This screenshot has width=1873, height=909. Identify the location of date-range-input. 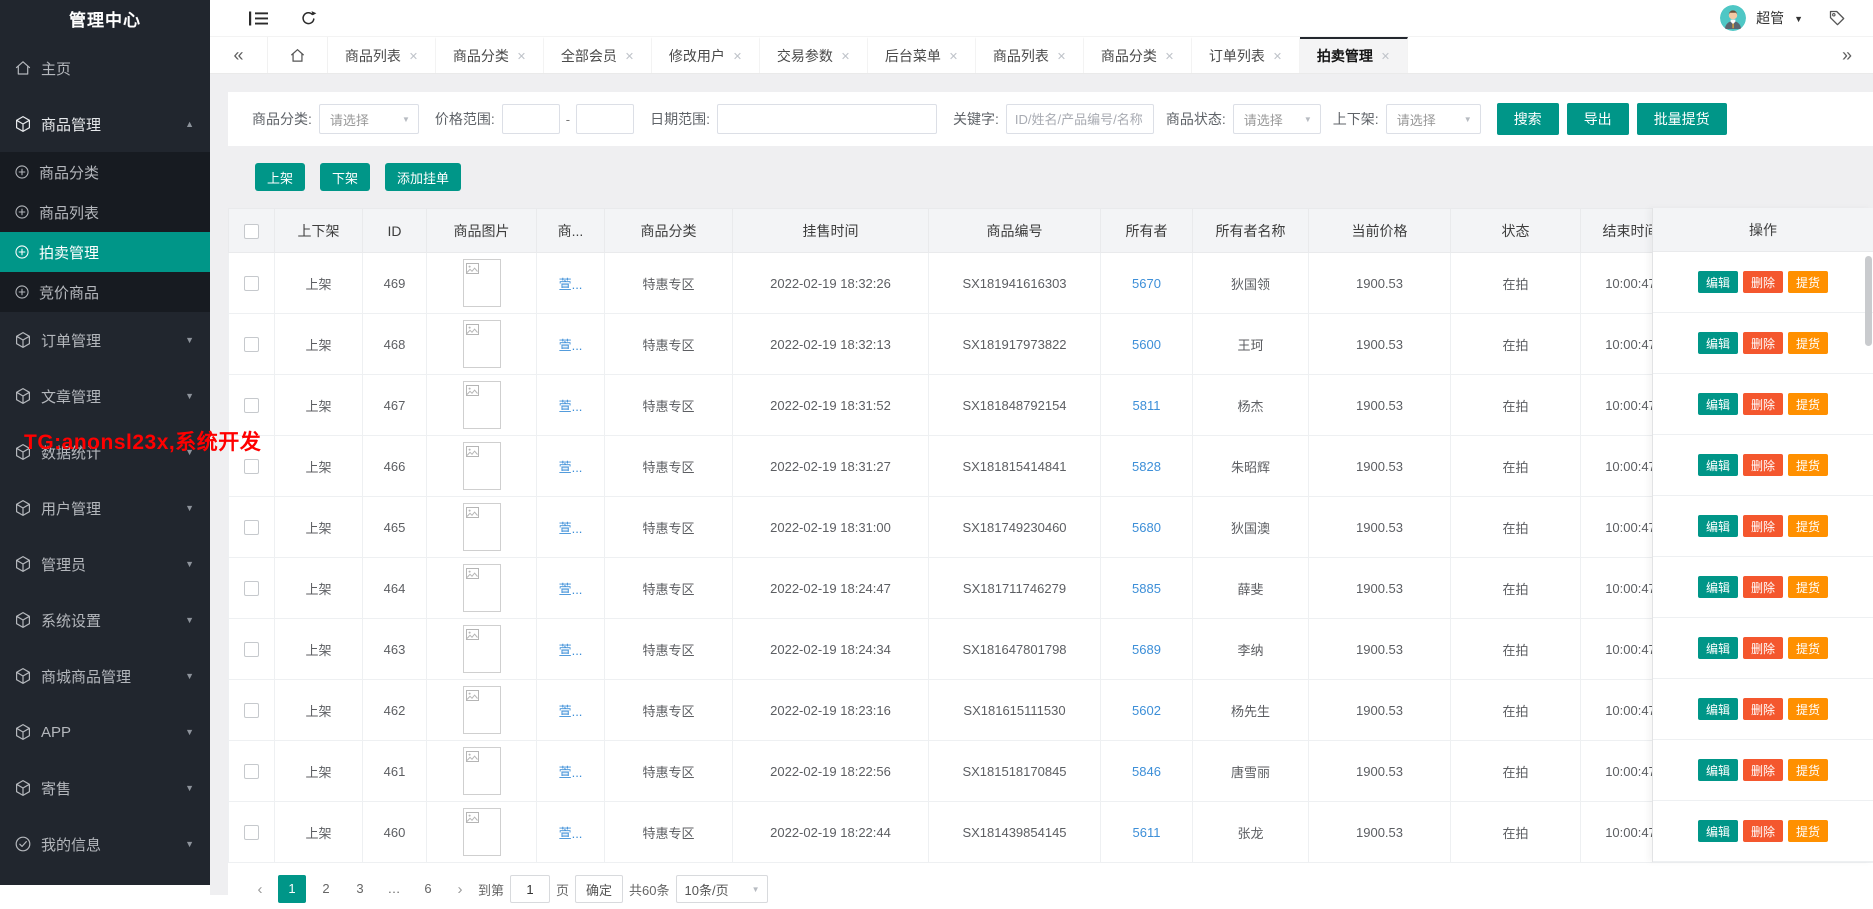
(827, 119).